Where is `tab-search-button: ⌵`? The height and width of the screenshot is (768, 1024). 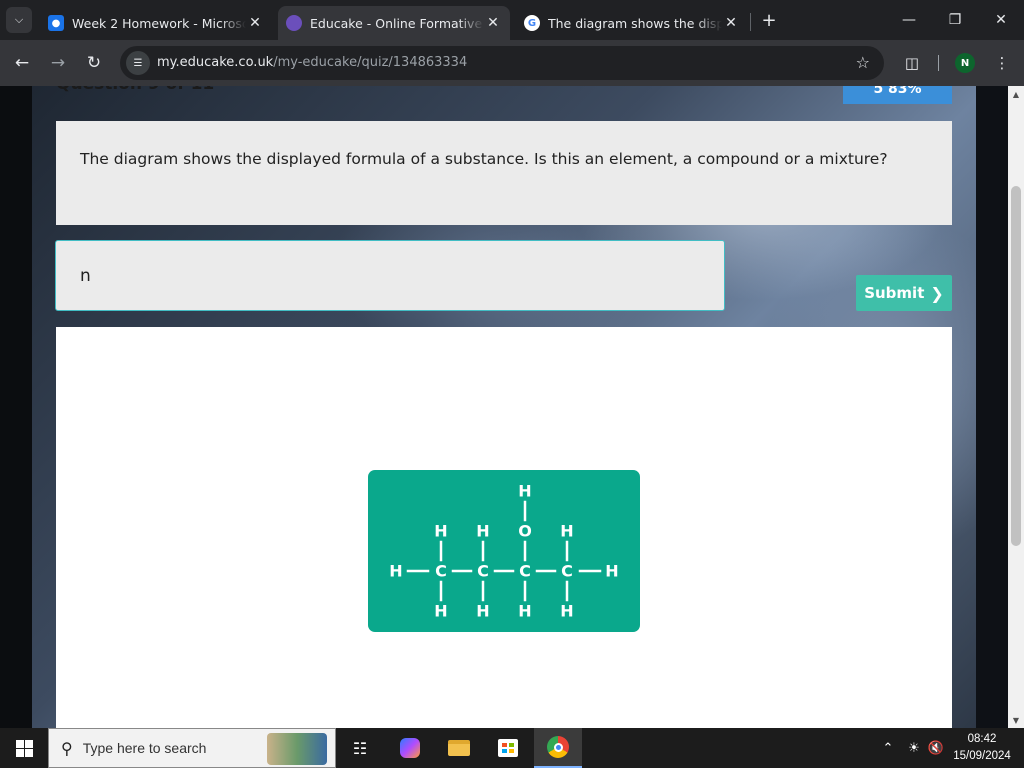
tab-search-button: ⌵ is located at coordinates (19, 20).